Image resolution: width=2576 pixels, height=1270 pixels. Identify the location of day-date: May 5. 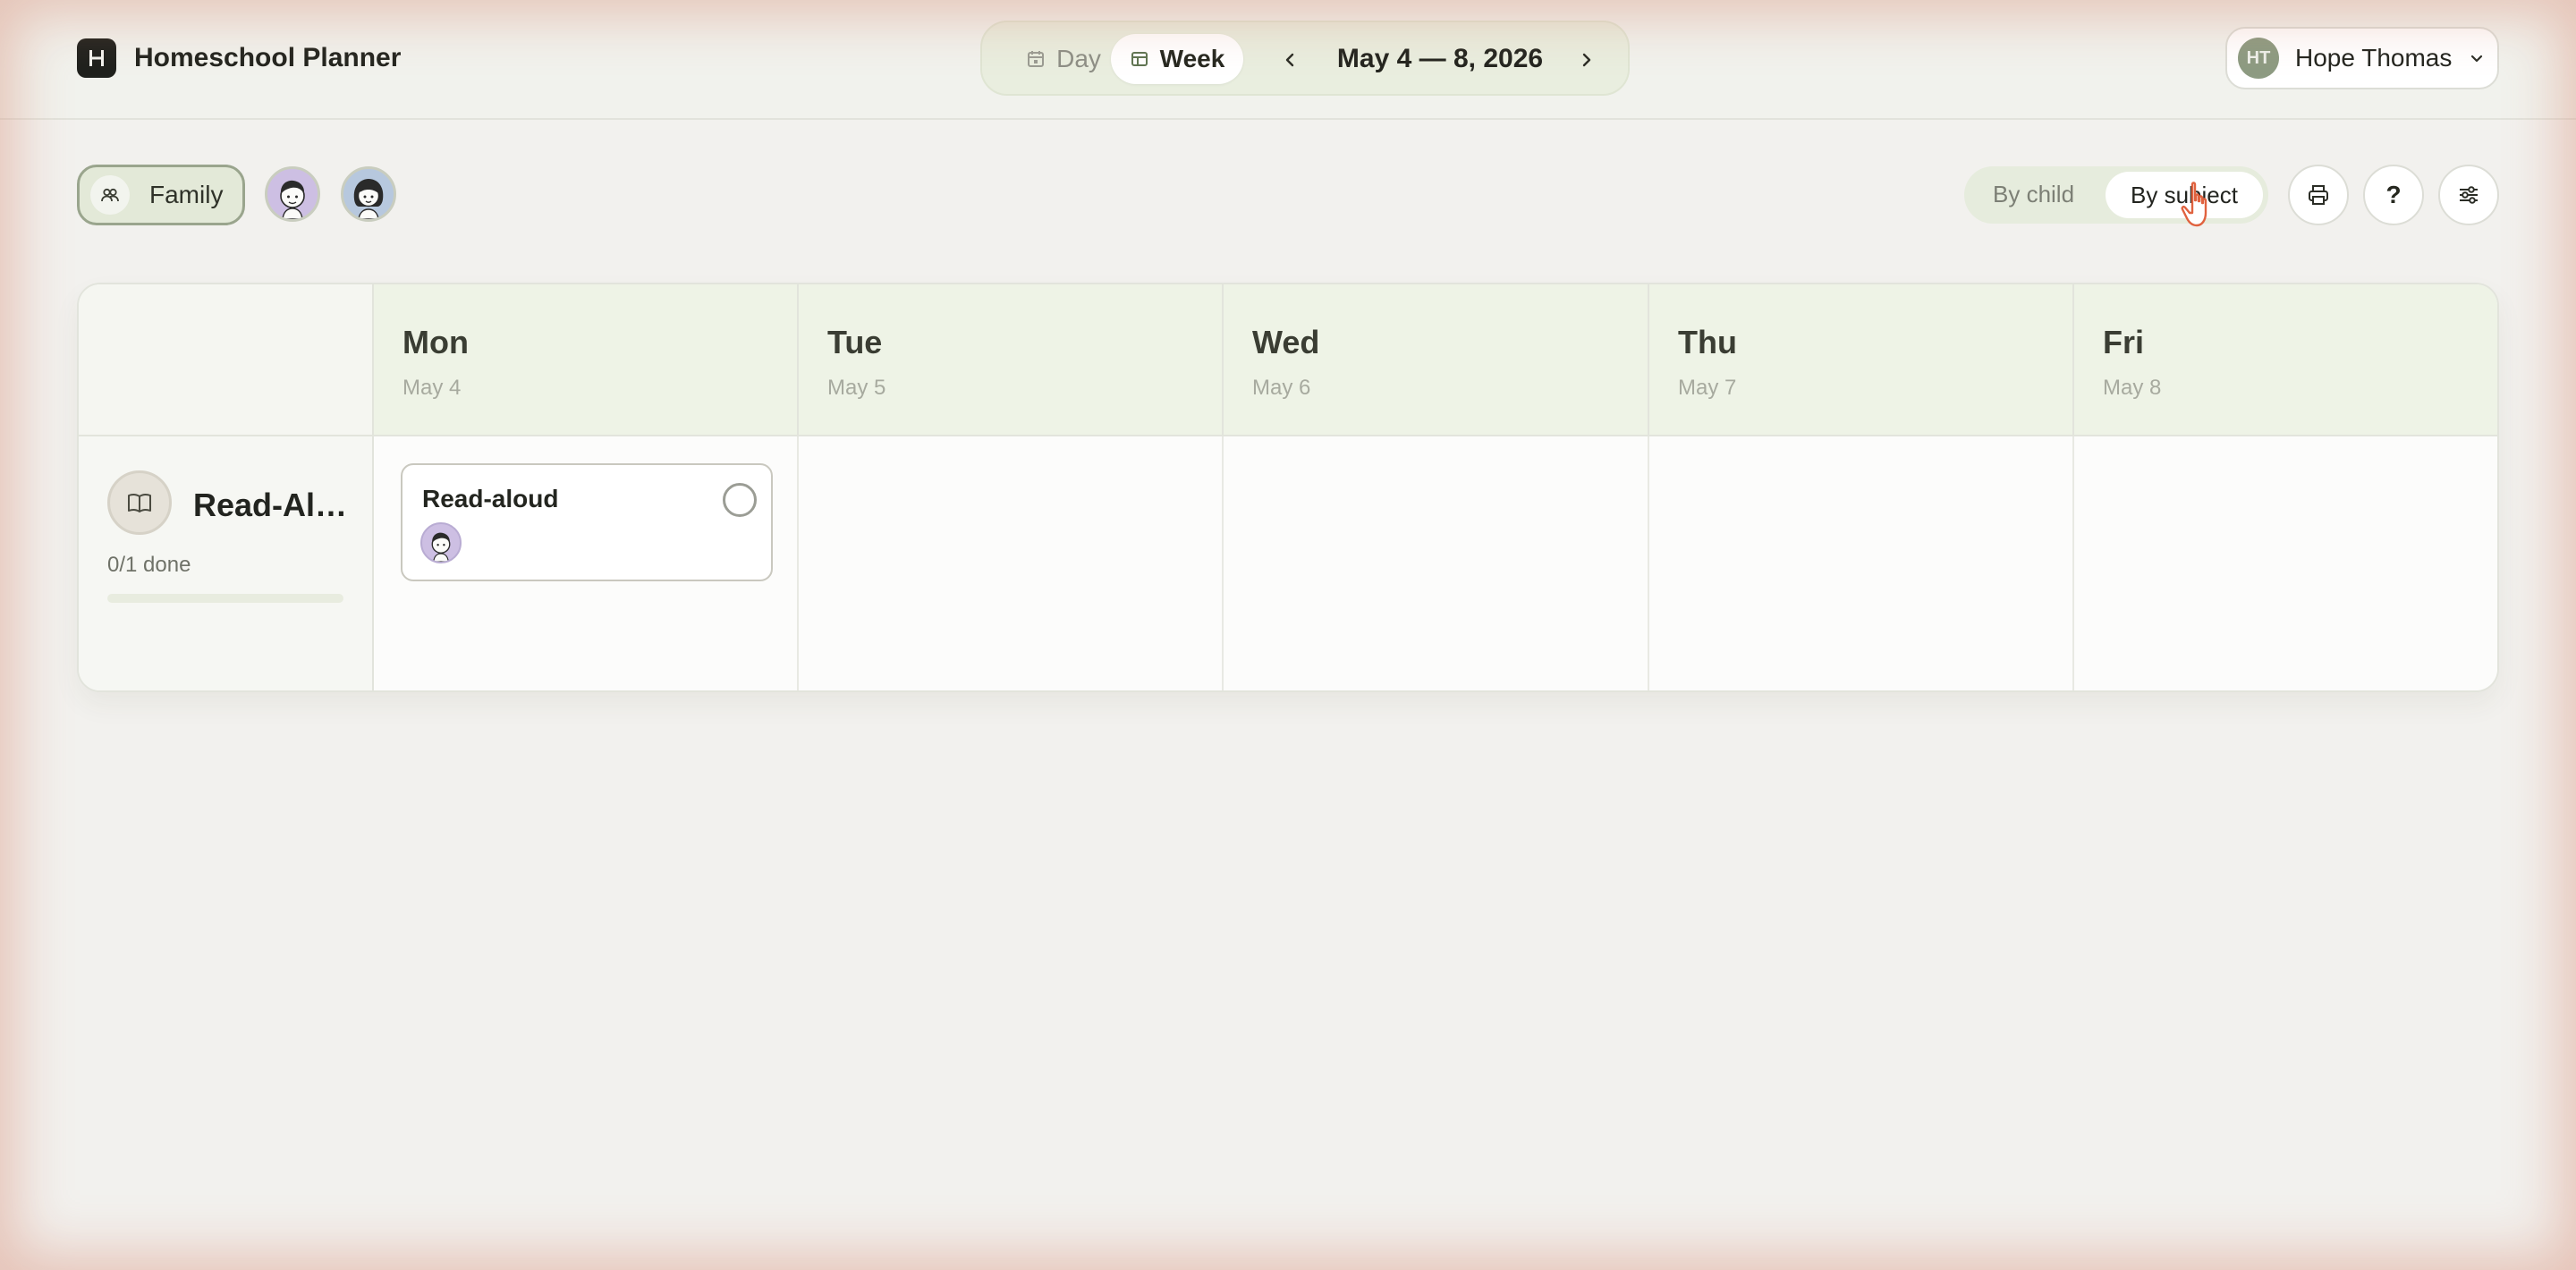
(856, 388).